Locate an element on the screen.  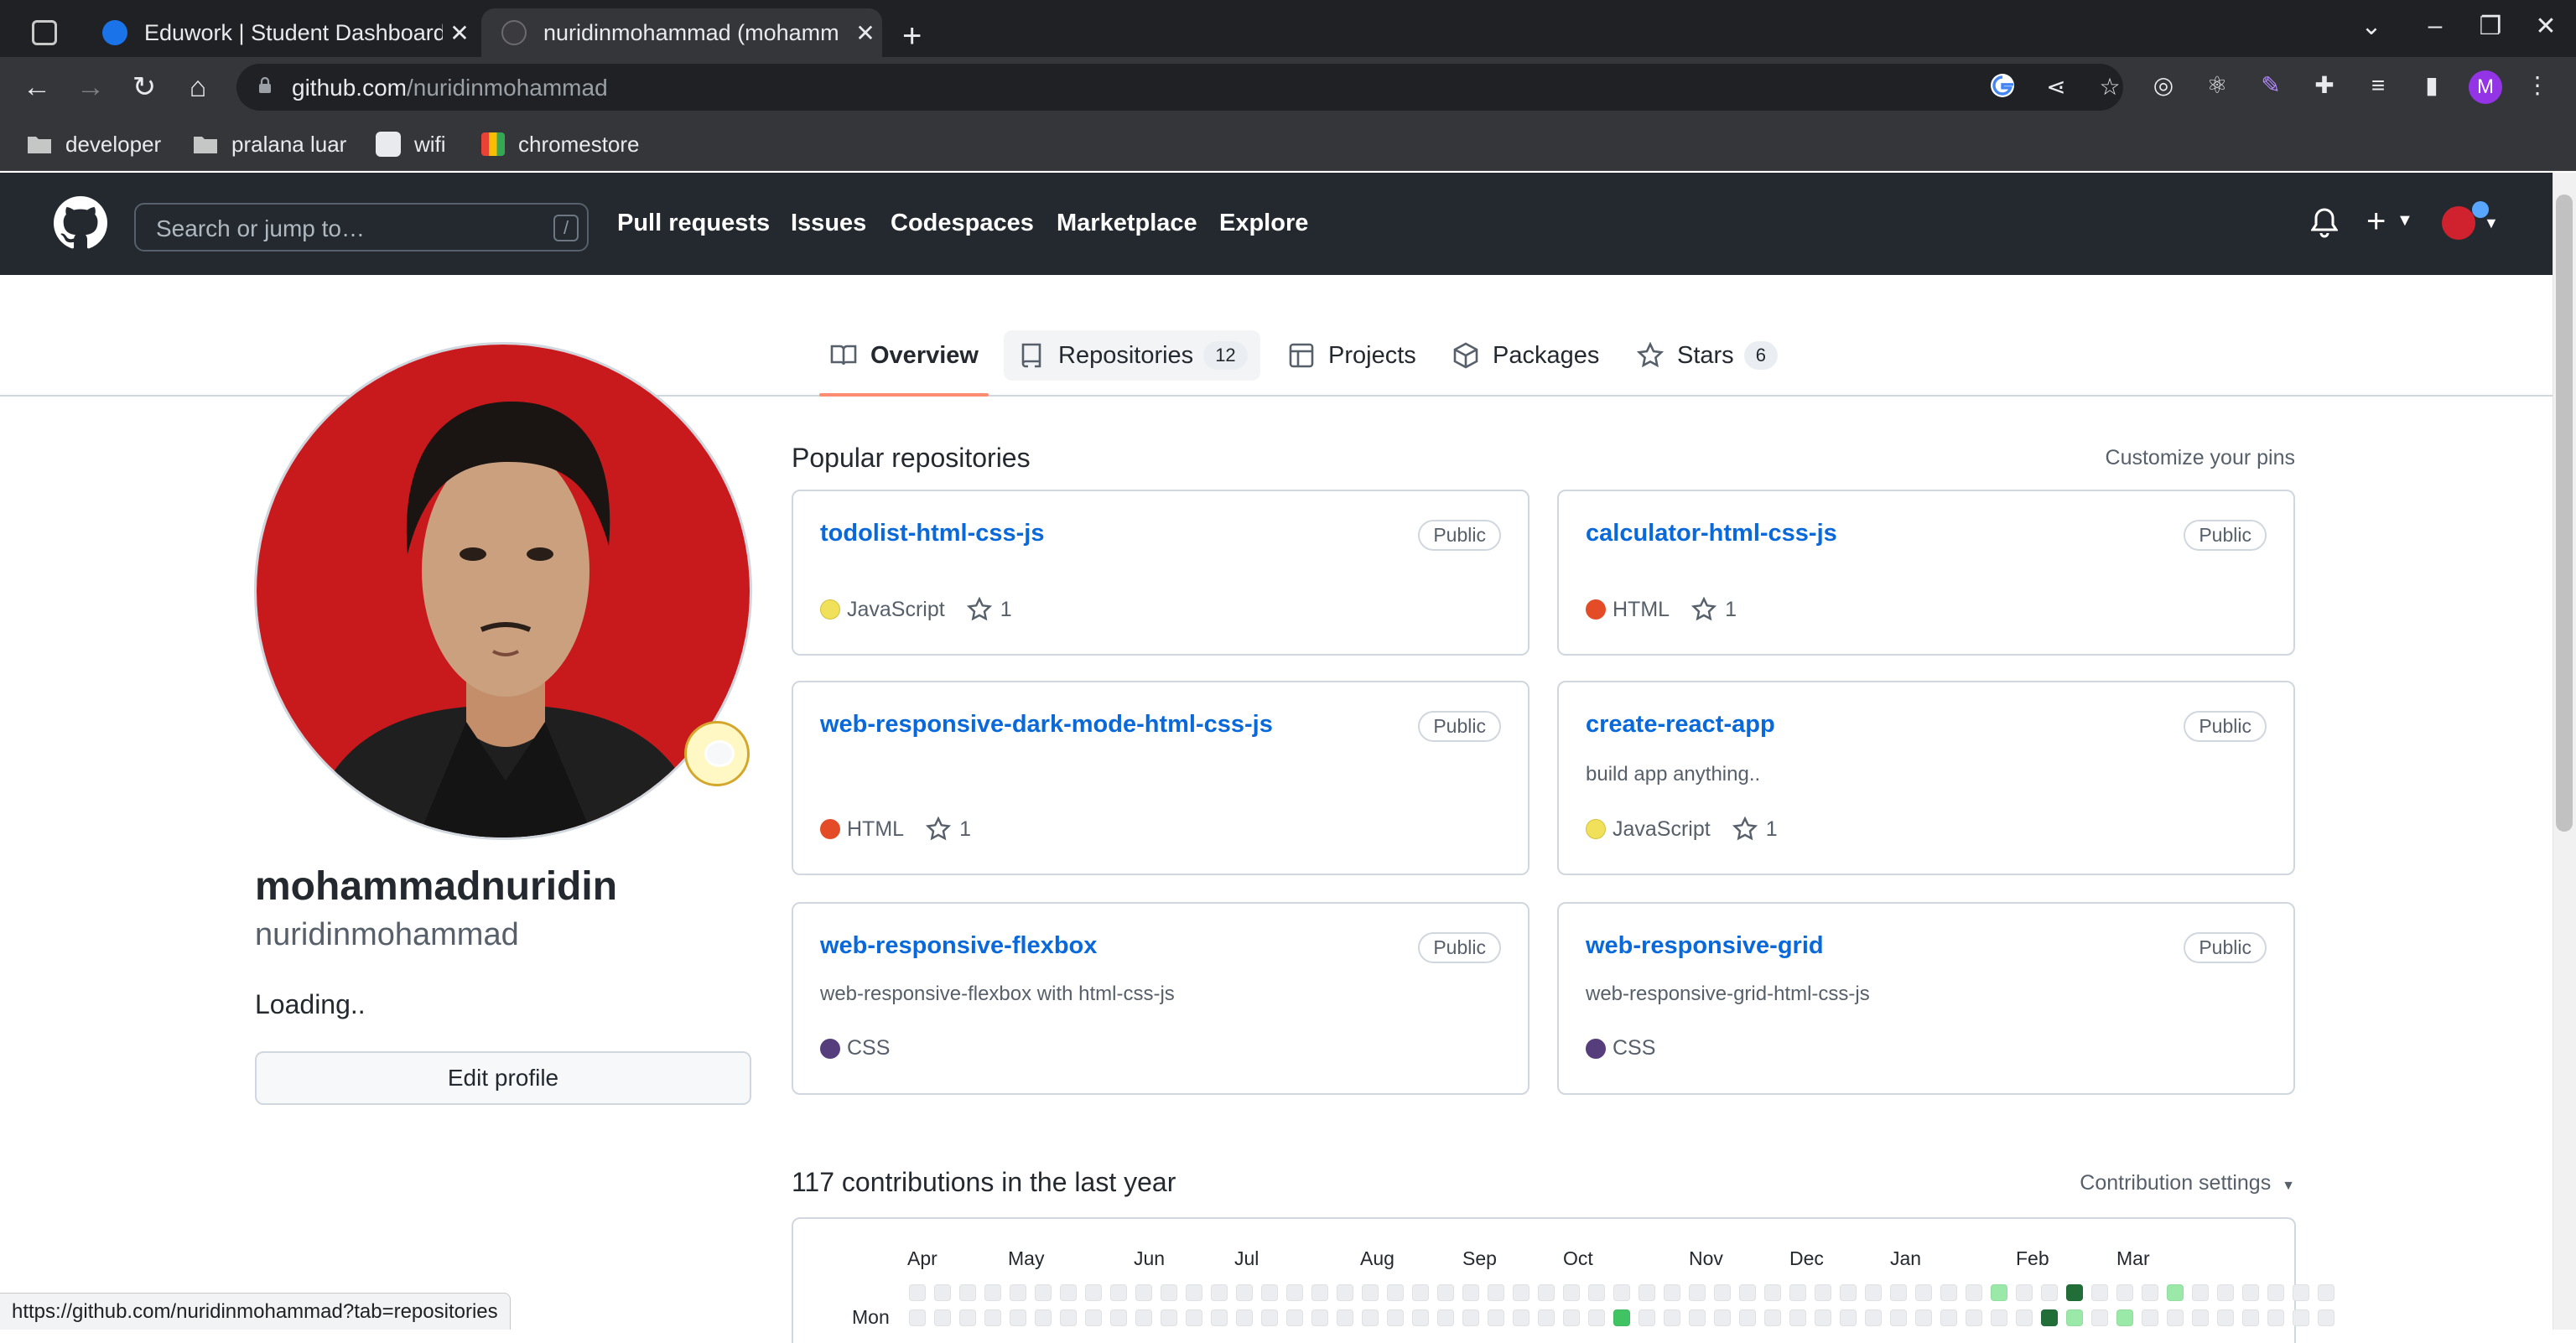
back-icon: ← is located at coordinates (37, 87).